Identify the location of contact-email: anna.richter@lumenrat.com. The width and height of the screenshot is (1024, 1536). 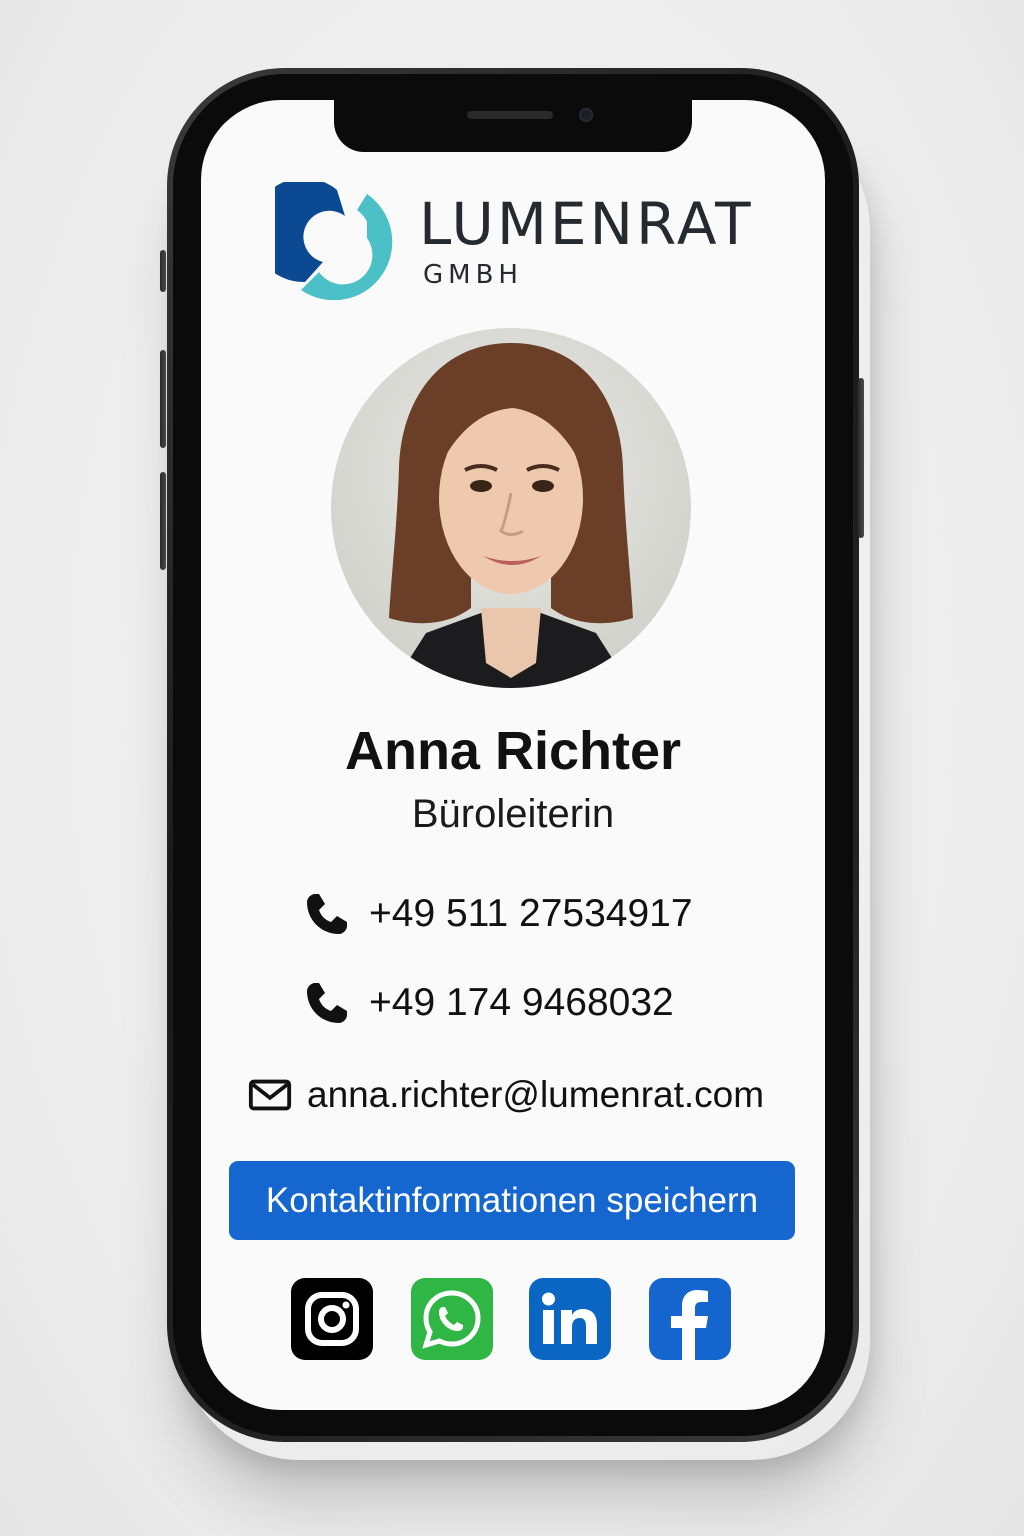
(505, 1095).